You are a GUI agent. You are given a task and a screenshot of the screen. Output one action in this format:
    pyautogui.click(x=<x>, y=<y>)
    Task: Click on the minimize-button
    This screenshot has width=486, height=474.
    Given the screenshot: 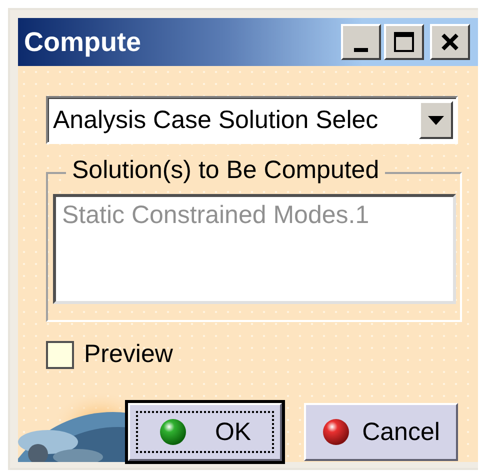 What is the action you would take?
    pyautogui.click(x=361, y=42)
    